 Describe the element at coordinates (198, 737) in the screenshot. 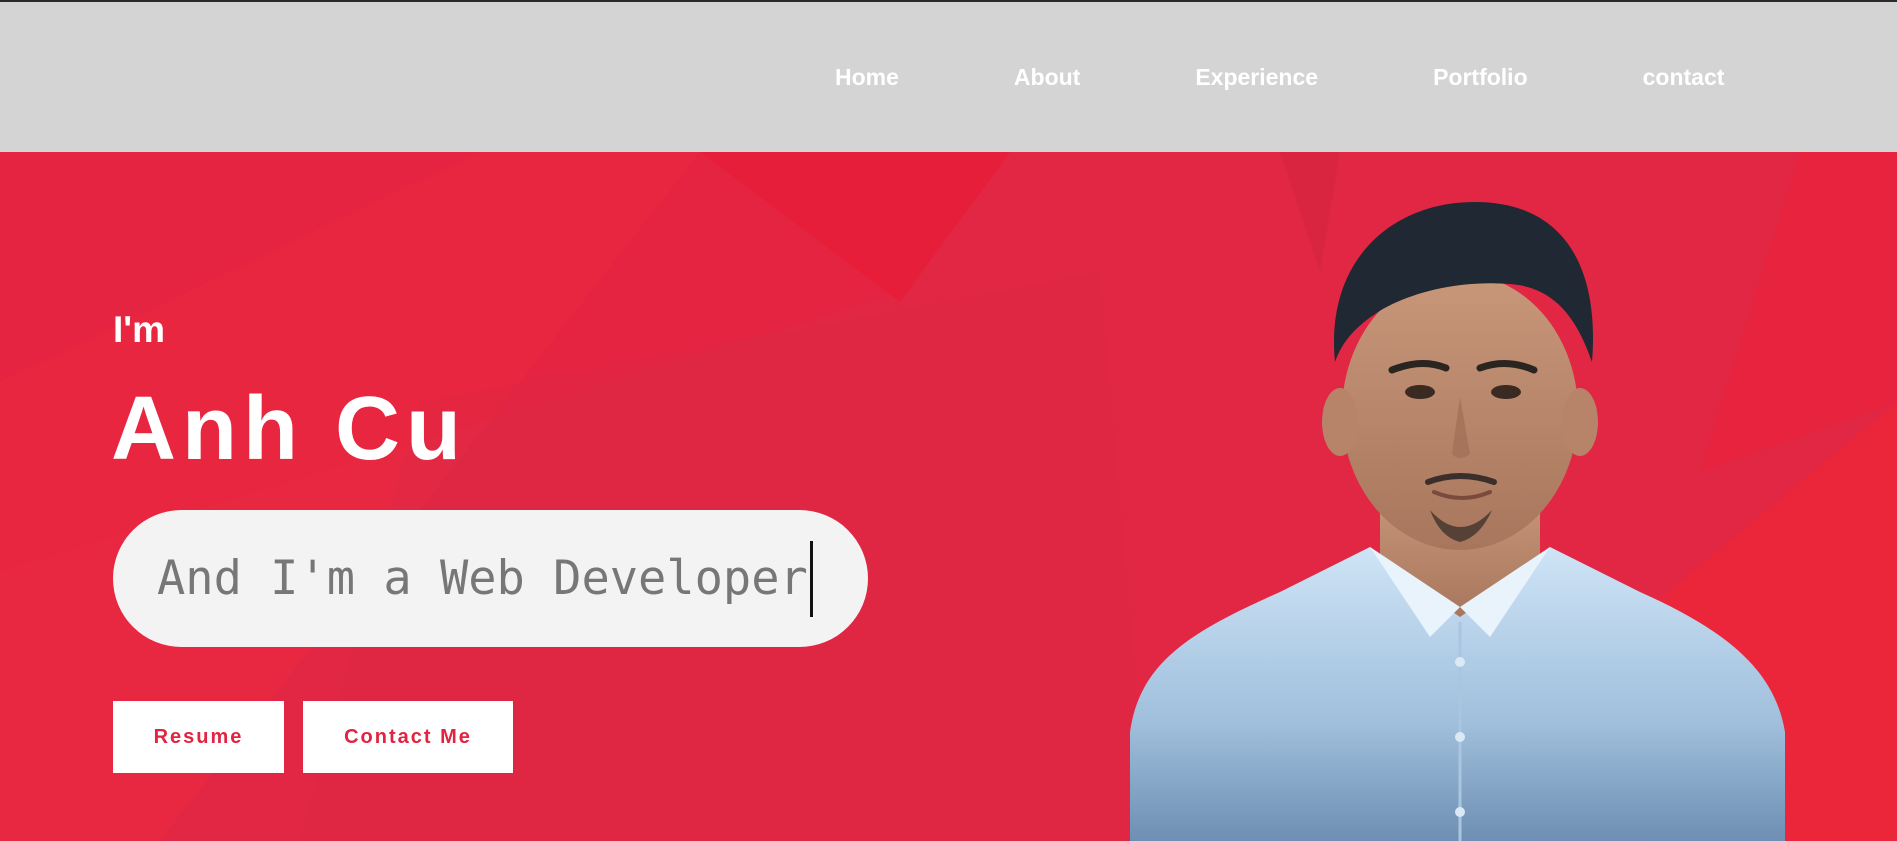

I see `resume-button: Resume` at that location.